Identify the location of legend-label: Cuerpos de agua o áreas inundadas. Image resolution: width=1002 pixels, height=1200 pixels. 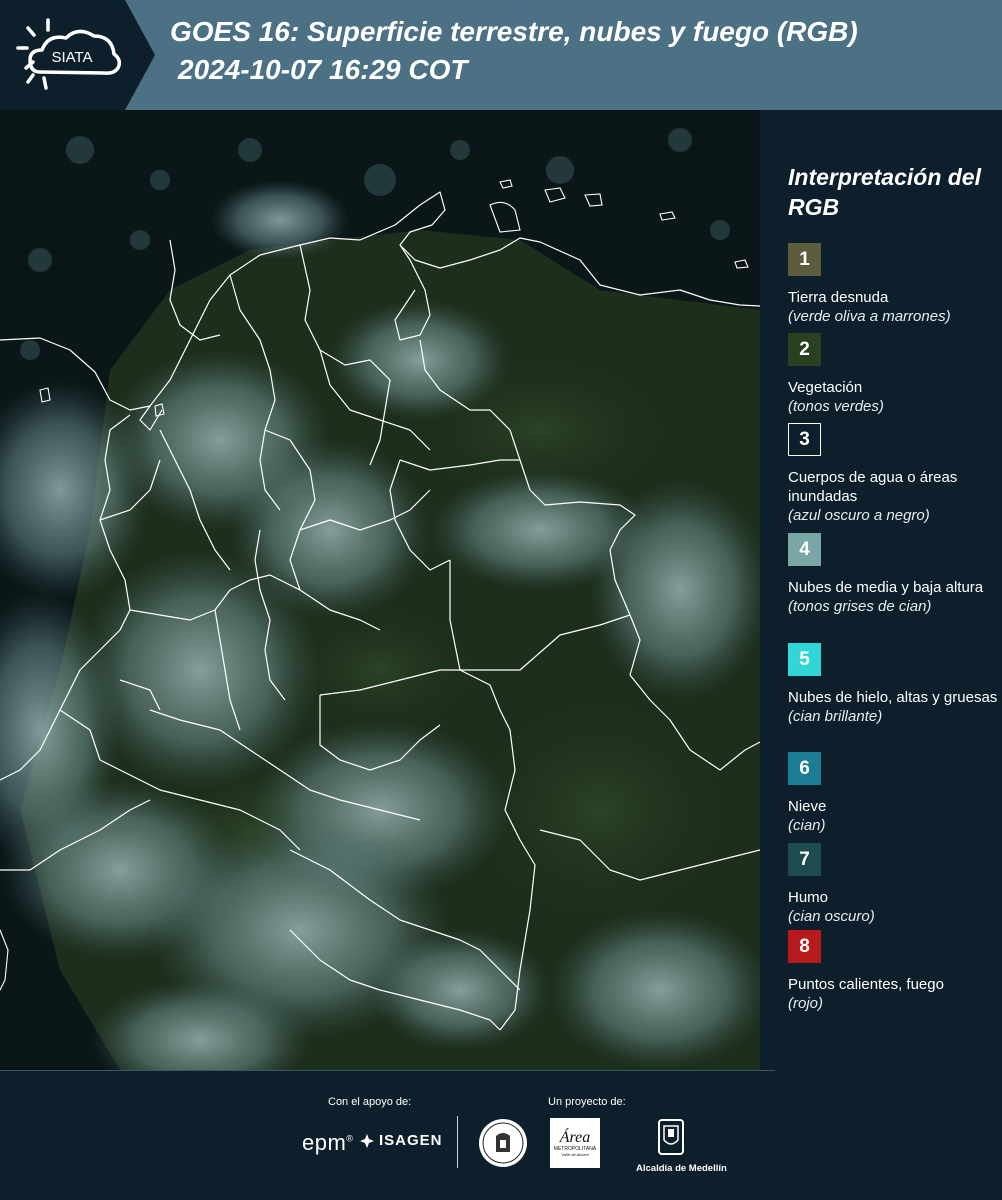
(873, 487).